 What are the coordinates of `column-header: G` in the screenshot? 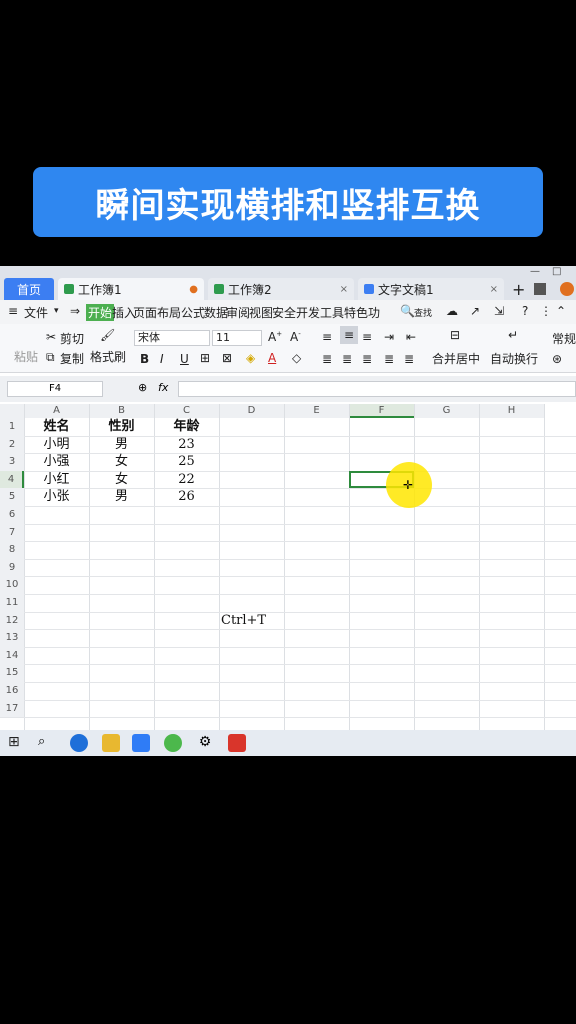 It's located at (446, 411).